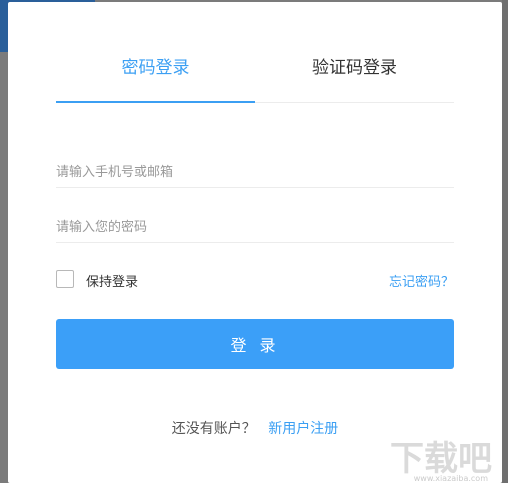 This screenshot has height=483, width=508. What do you see at coordinates (441, 459) in the screenshot?
I see `watermark-logo: 下载吧` at bounding box center [441, 459].